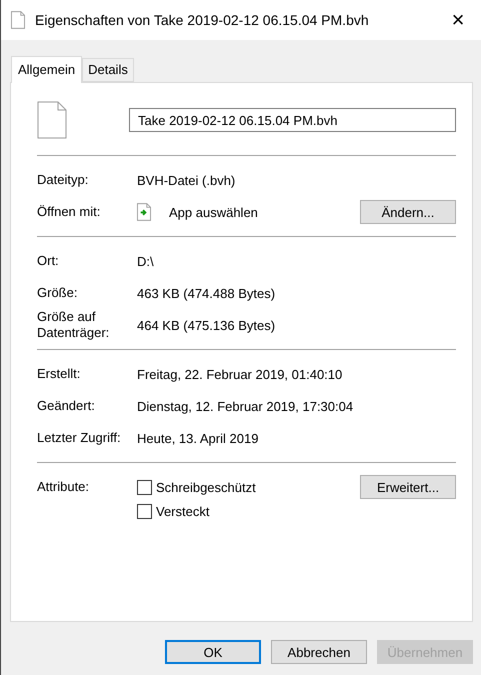 The width and height of the screenshot is (481, 675). What do you see at coordinates (69, 212) in the screenshot?
I see `field-label: Öffnen mit:` at bounding box center [69, 212].